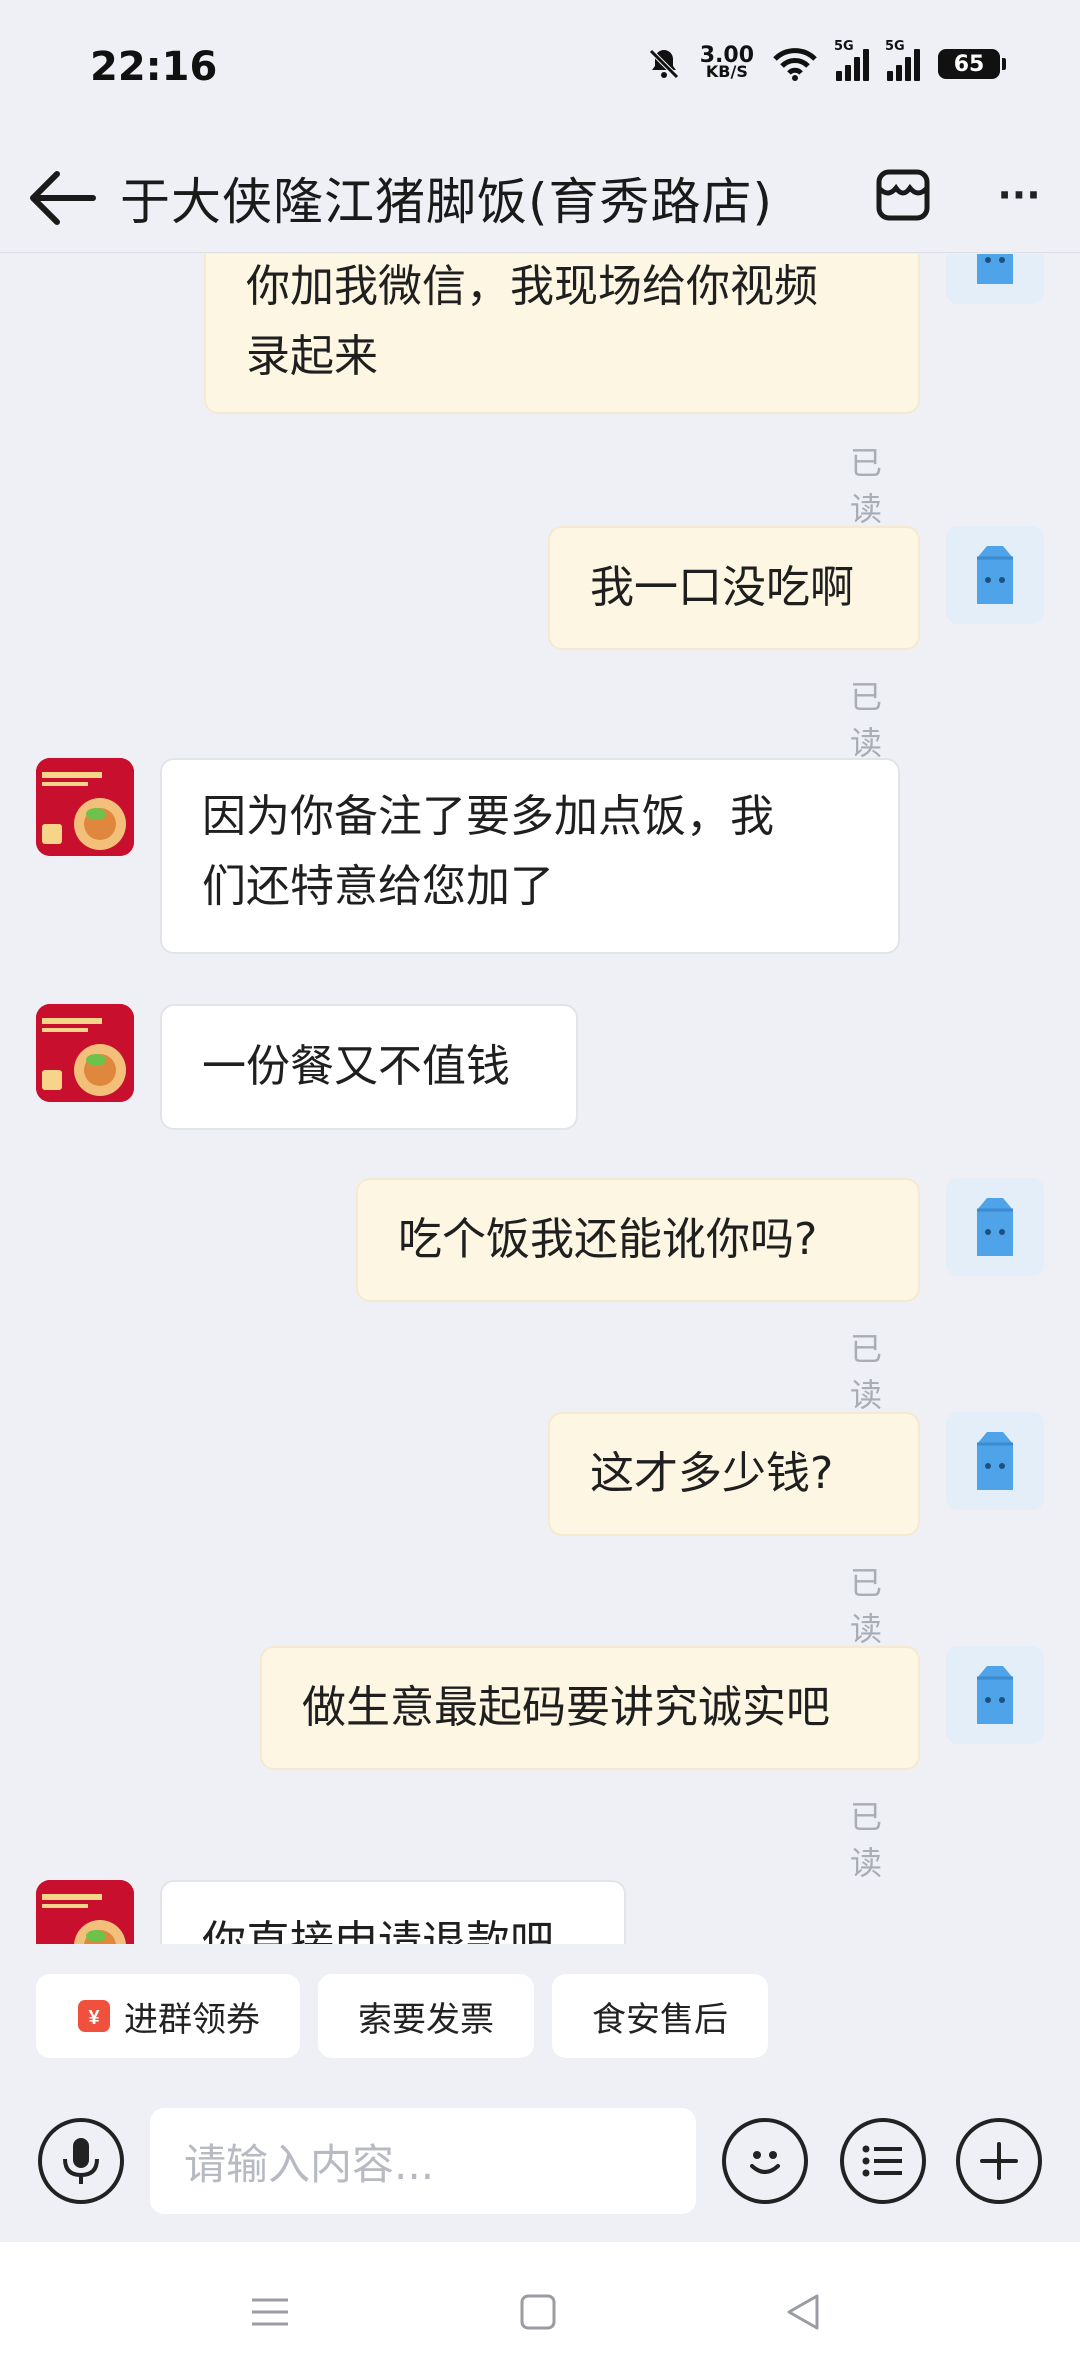 The height and width of the screenshot is (2373, 1080). What do you see at coordinates (154, 67) in the screenshot?
I see `status-time: 22:16` at bounding box center [154, 67].